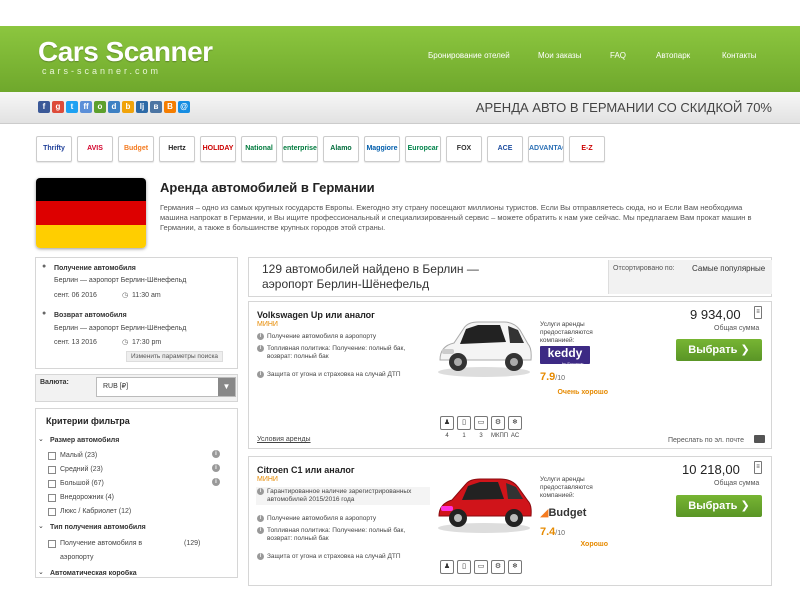  I want to click on bookmark-icon: b, so click(128, 107).